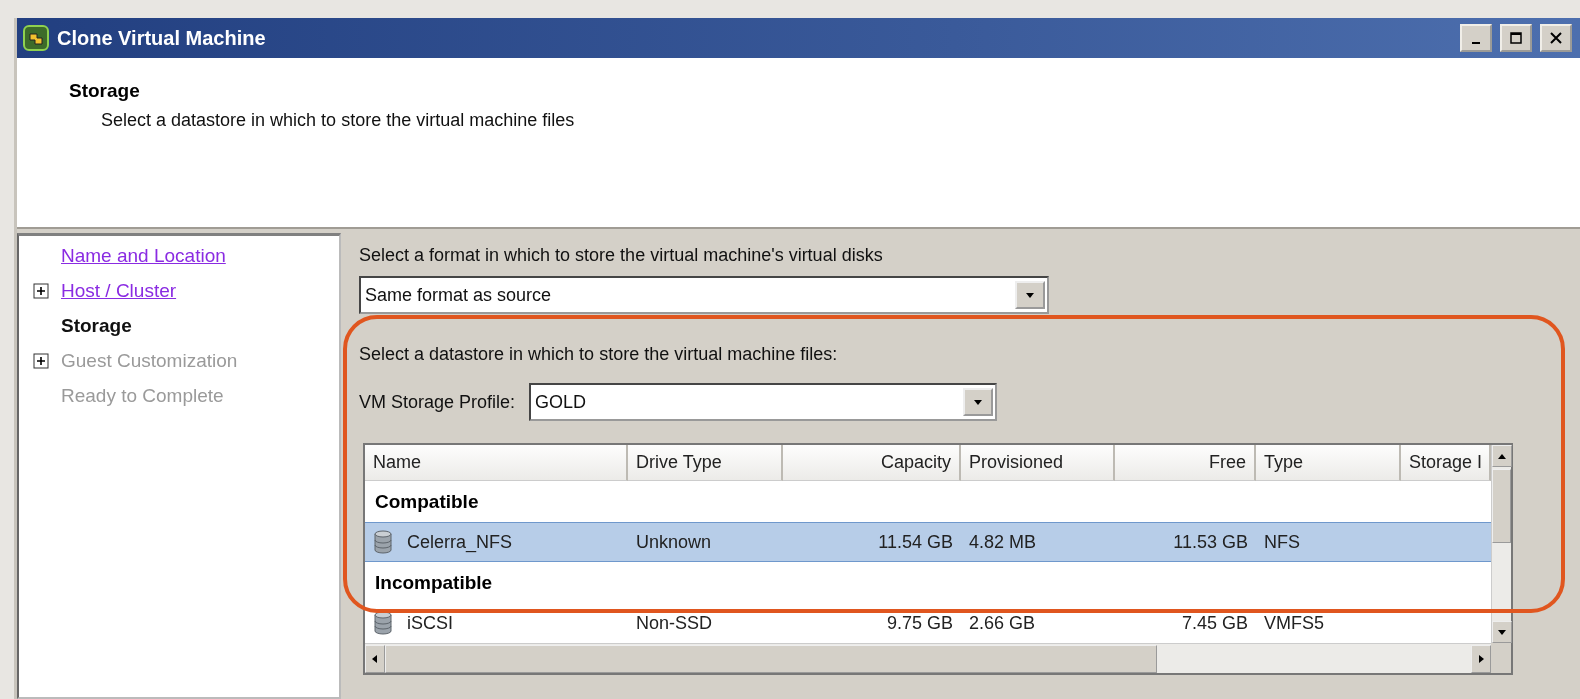 The image size is (1580, 699). Describe the element at coordinates (1501, 658) in the screenshot. I see `scrollbar-corner` at that location.